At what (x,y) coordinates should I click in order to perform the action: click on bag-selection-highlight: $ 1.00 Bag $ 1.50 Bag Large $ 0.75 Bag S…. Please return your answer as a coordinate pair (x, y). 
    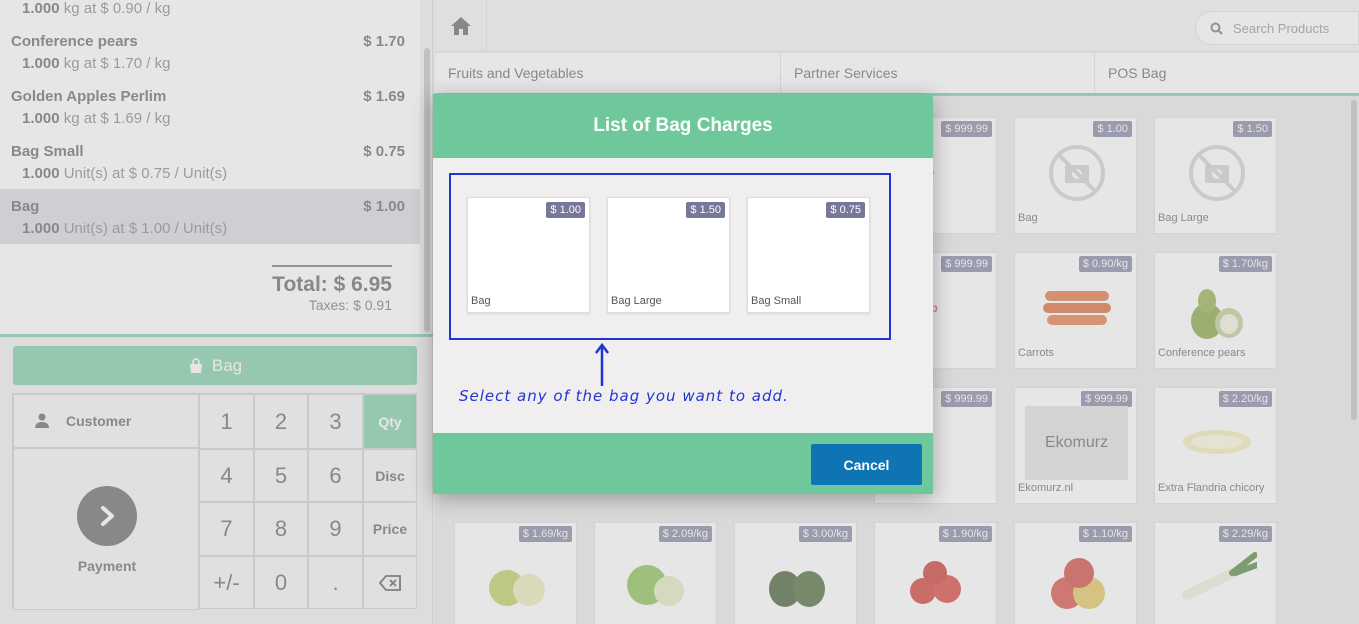
    Looking at the image, I should click on (670, 256).